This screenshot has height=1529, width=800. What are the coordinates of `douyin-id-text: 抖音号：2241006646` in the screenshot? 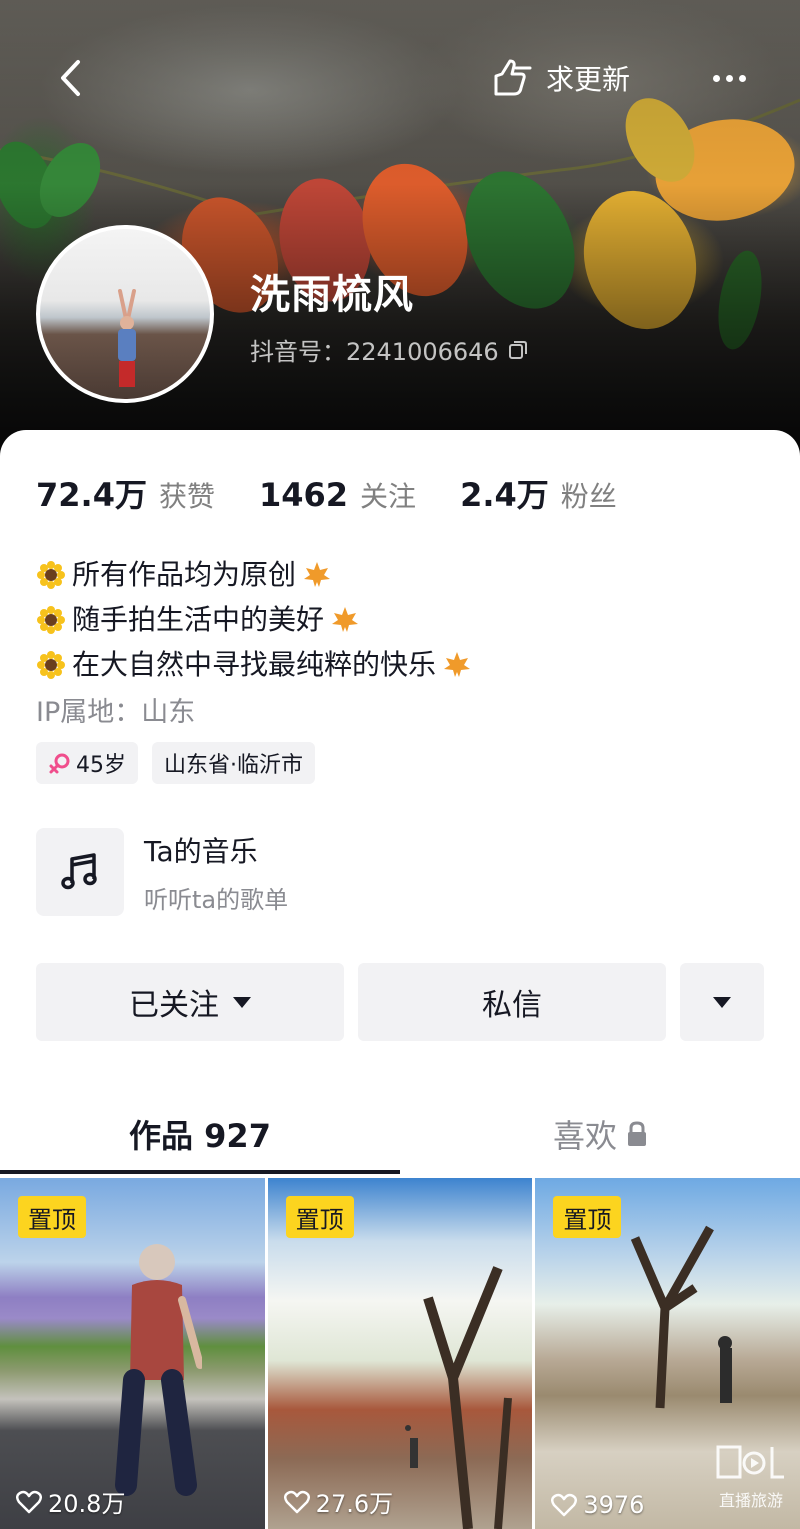 It's located at (374, 352).